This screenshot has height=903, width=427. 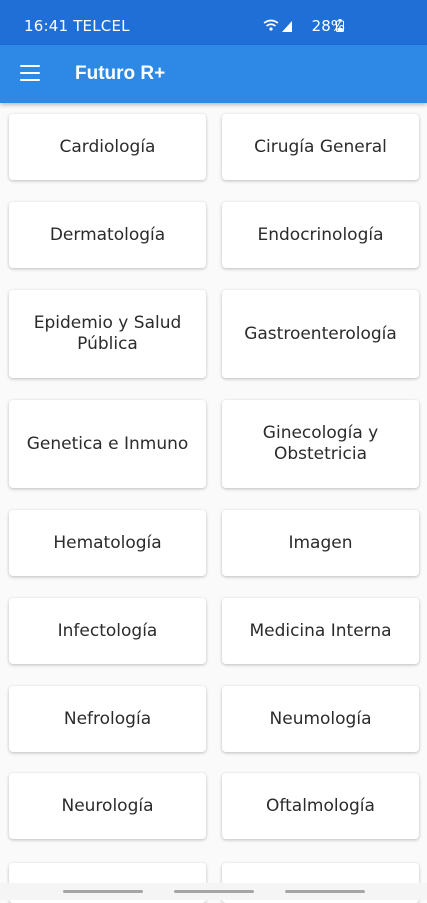 I want to click on app-title: Futuro R+, so click(x=120, y=73).